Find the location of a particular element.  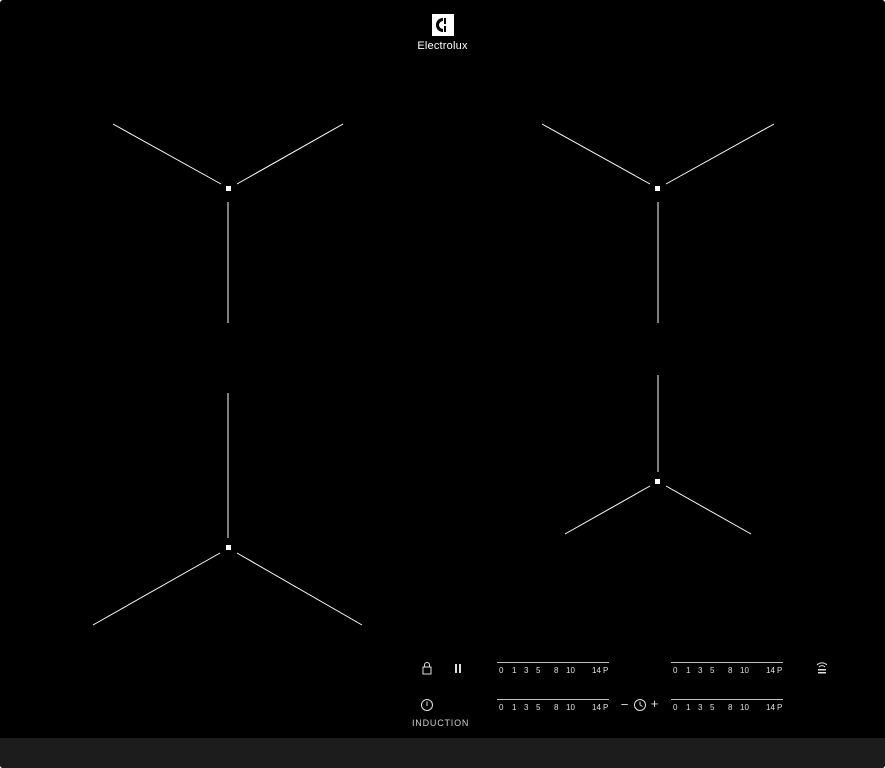

cooking-zone-rear-left is located at coordinates (228, 223).